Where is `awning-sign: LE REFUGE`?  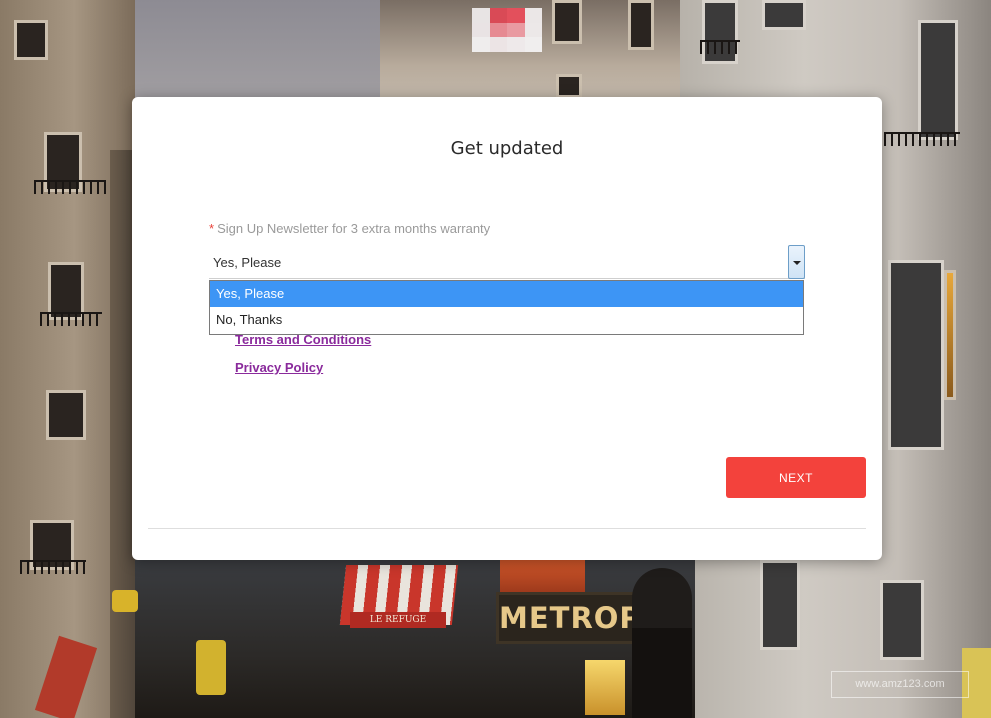 awning-sign: LE REFUGE is located at coordinates (398, 620).